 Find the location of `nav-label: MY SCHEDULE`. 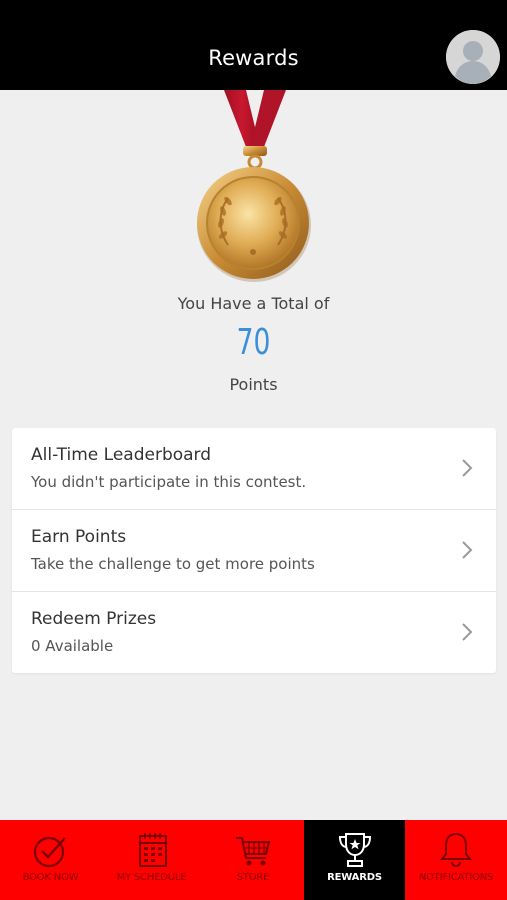

nav-label: MY SCHEDULE is located at coordinates (151, 877).